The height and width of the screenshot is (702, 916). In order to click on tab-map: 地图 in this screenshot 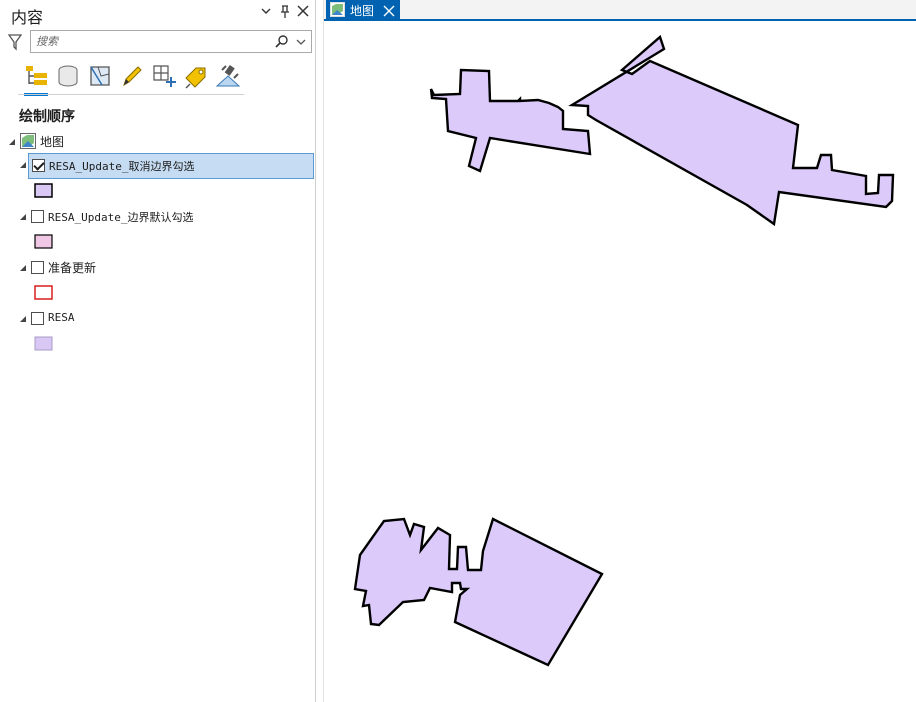, I will do `click(363, 10)`.